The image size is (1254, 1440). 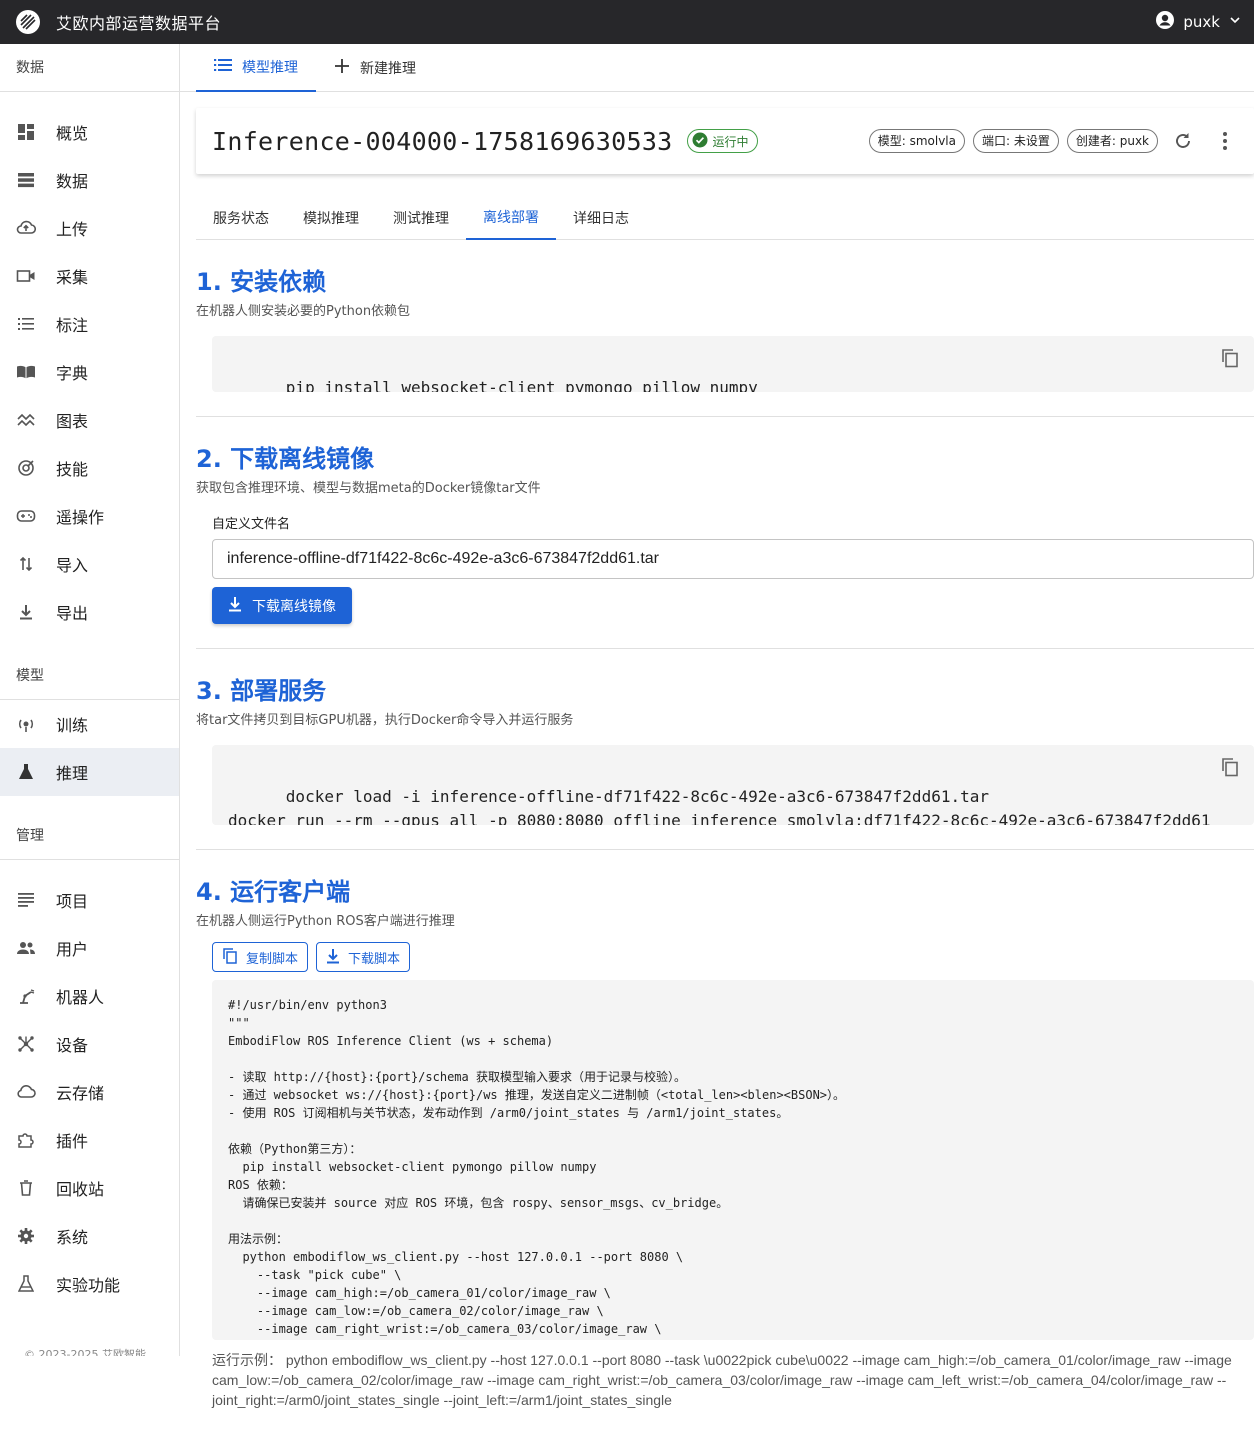 I want to click on sidebar-item-system: 系统, so click(x=89, y=1236).